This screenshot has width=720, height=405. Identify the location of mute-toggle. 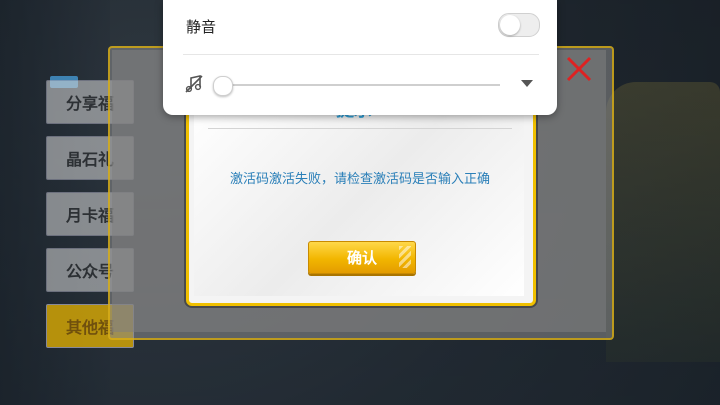
(519, 25).